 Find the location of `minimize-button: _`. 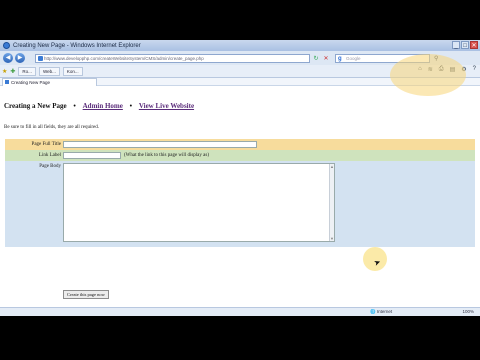

minimize-button: _ is located at coordinates (456, 45).